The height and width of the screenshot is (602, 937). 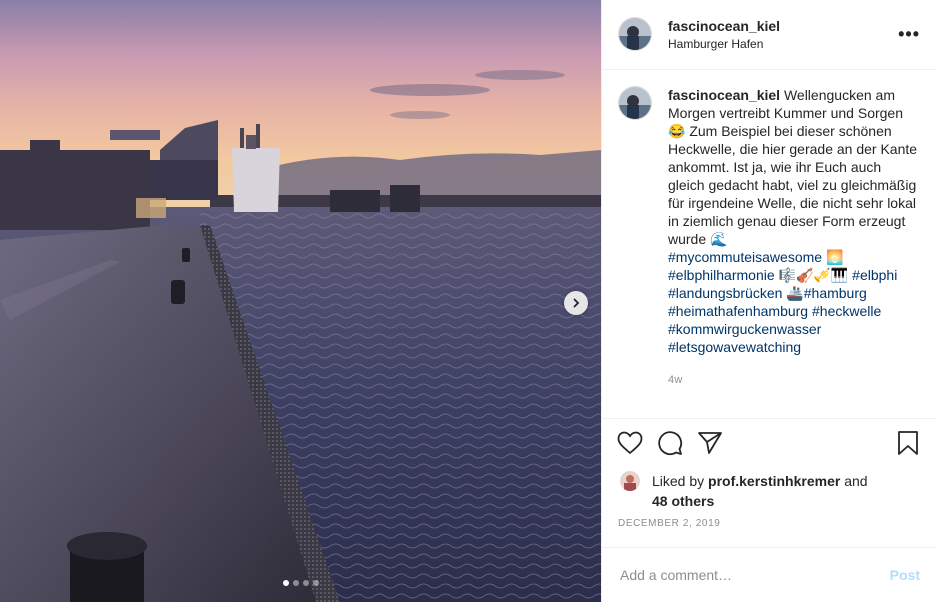 I want to click on share-button, so click(x=710, y=443).